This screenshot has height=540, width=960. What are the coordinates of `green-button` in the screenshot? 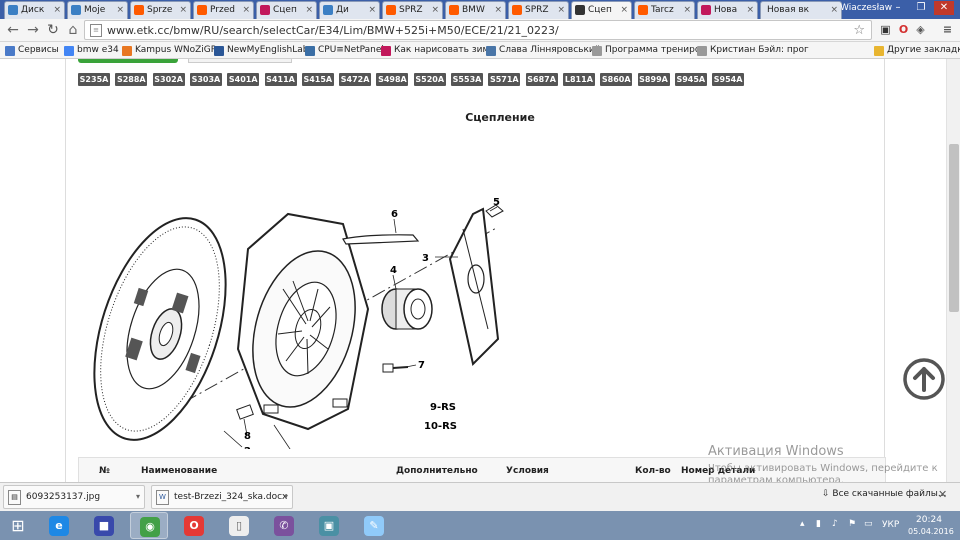 It's located at (128, 61).